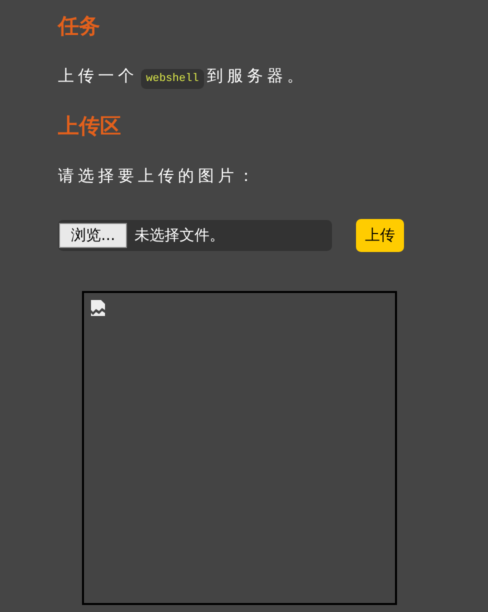 The width and height of the screenshot is (488, 612). I want to click on file-status: 未选择文件。, so click(179, 235).